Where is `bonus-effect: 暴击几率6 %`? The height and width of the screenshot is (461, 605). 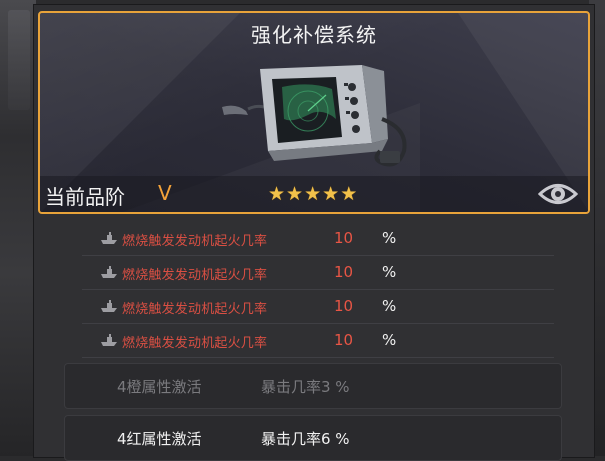
bonus-effect: 暴击几率6 % is located at coordinates (305, 439).